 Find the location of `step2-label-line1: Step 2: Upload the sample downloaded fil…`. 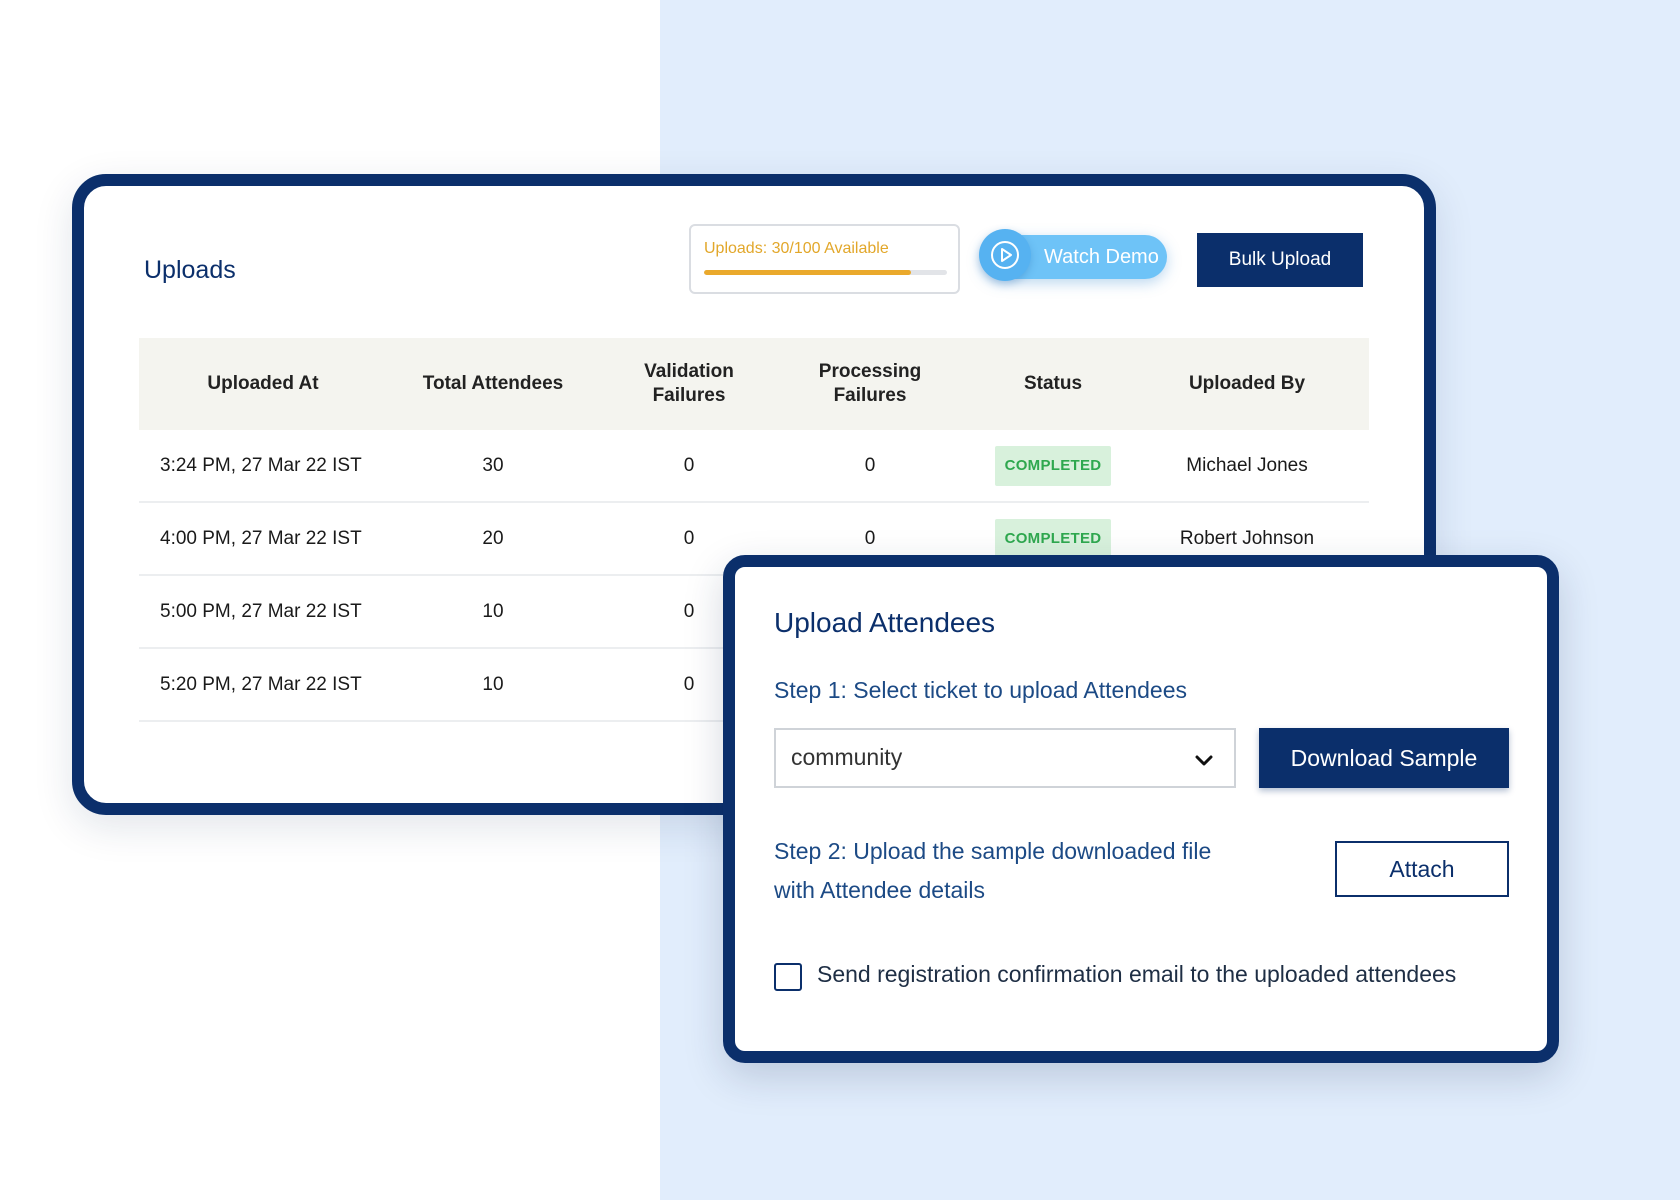

step2-label-line1: Step 2: Upload the sample downloaded fil… is located at coordinates (993, 851).